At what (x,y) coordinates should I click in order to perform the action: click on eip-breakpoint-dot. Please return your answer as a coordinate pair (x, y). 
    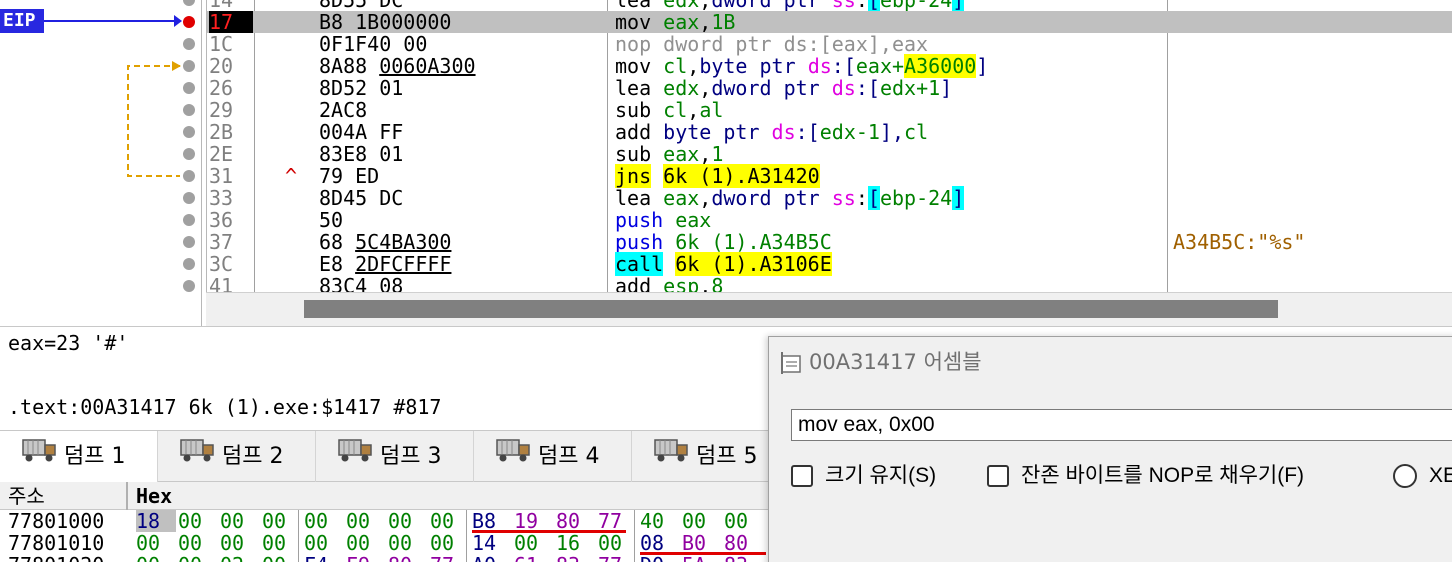
    Looking at the image, I should click on (189, 22).